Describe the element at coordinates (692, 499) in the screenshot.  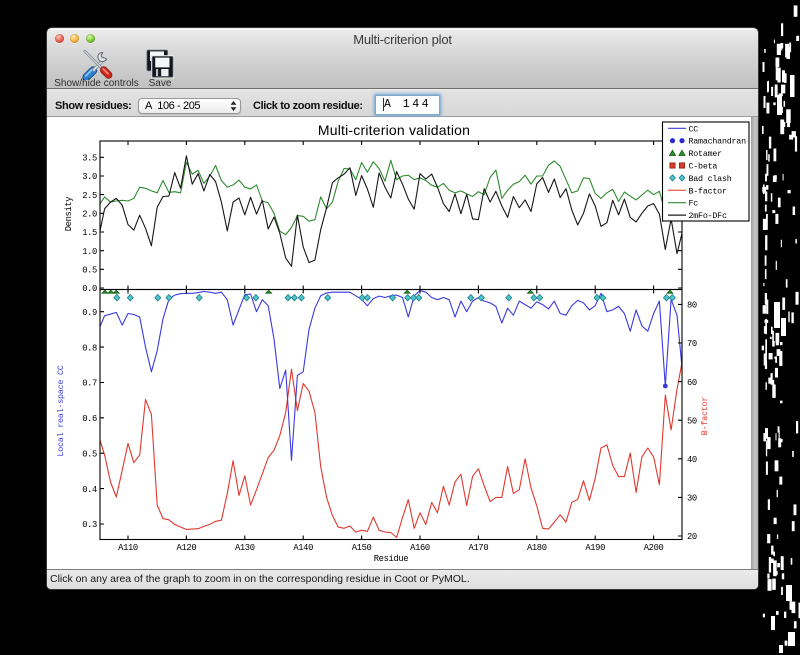
I see `svg-text: 30` at that location.